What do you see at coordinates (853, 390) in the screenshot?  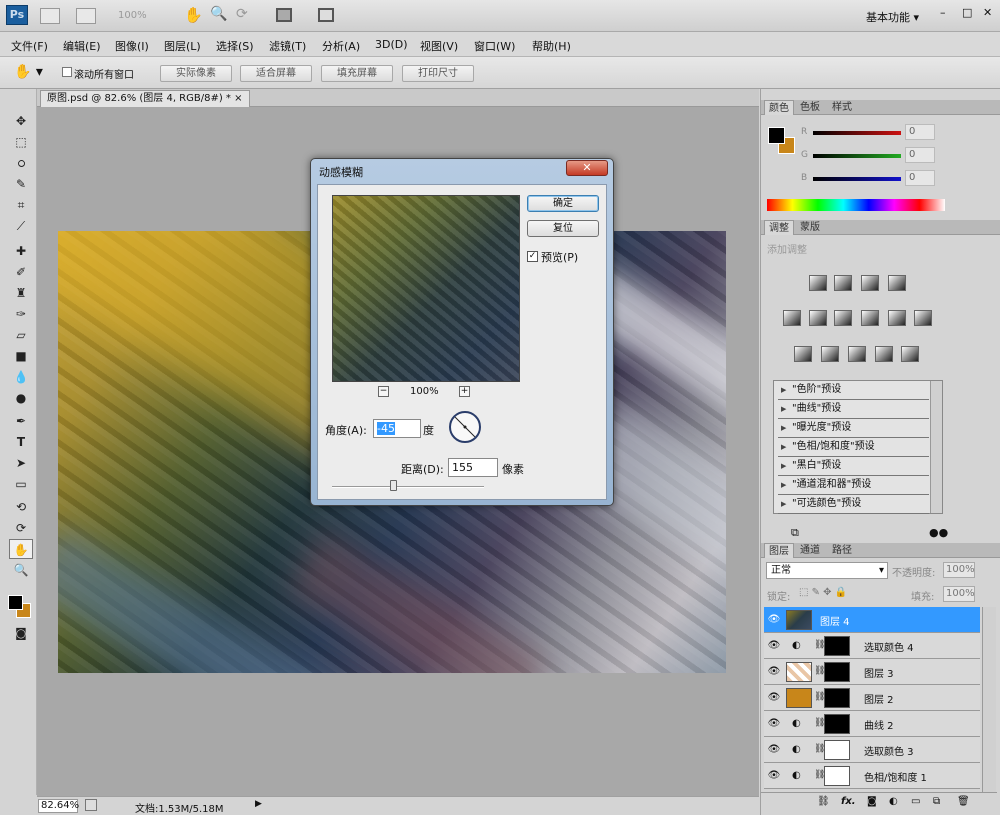 I see `preset-levels: "色阶"预设` at bounding box center [853, 390].